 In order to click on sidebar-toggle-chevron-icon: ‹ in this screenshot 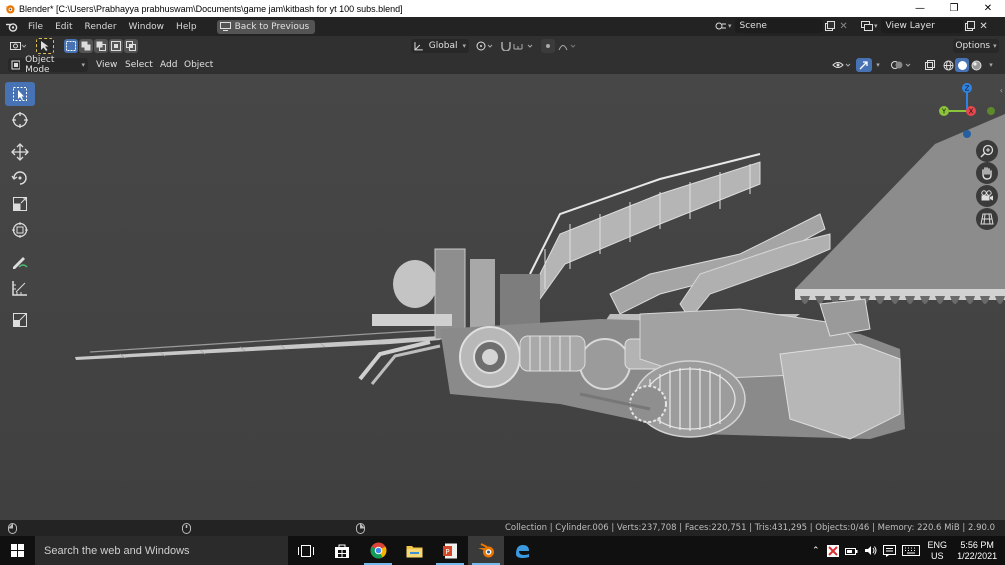, I will do `click(1001, 90)`.